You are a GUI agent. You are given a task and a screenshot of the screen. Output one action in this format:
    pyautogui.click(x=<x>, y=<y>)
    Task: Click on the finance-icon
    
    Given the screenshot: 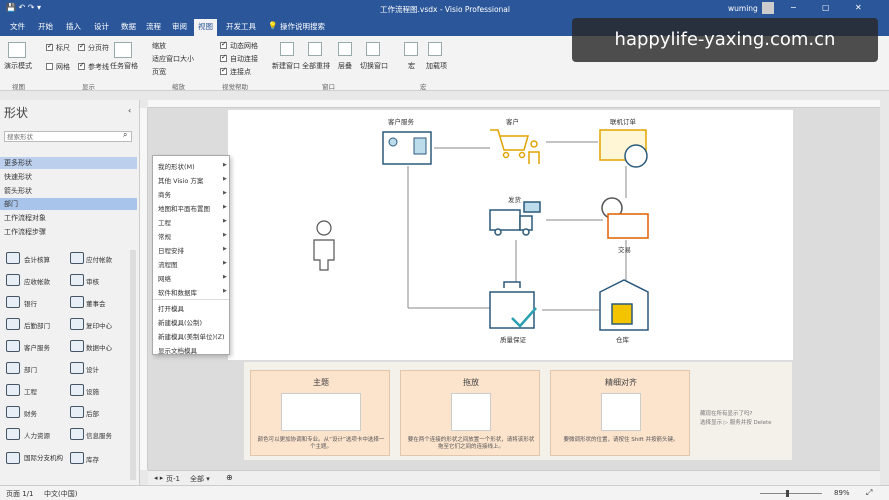 What is the action you would take?
    pyautogui.click(x=13, y=412)
    